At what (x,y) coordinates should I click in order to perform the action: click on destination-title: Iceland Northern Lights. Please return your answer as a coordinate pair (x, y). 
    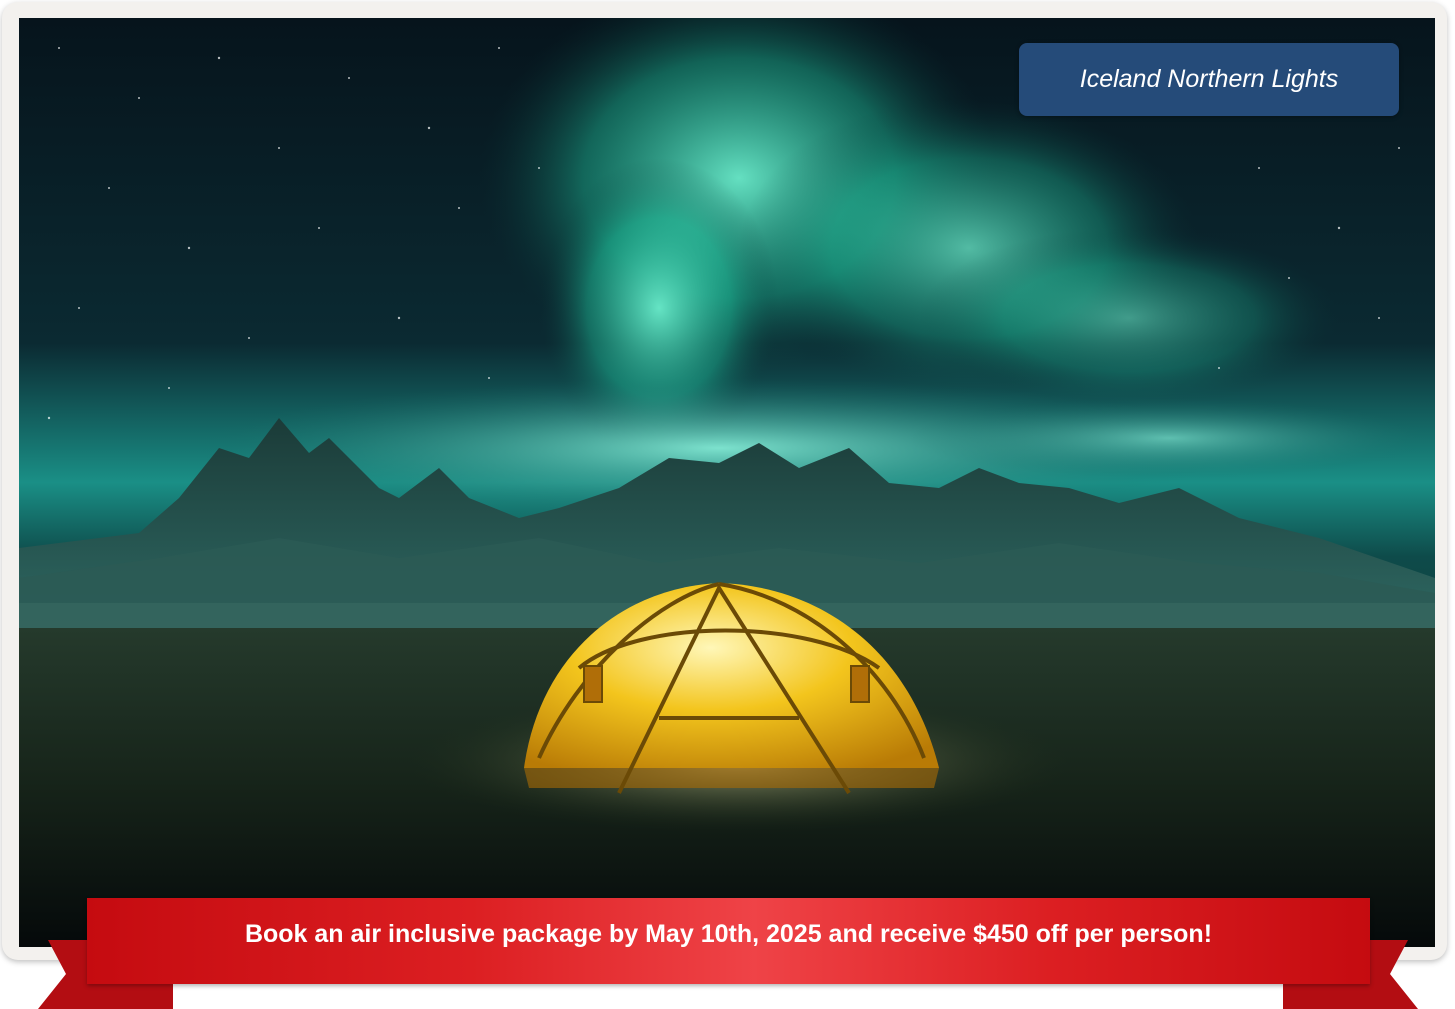
    Looking at the image, I should click on (1209, 79).